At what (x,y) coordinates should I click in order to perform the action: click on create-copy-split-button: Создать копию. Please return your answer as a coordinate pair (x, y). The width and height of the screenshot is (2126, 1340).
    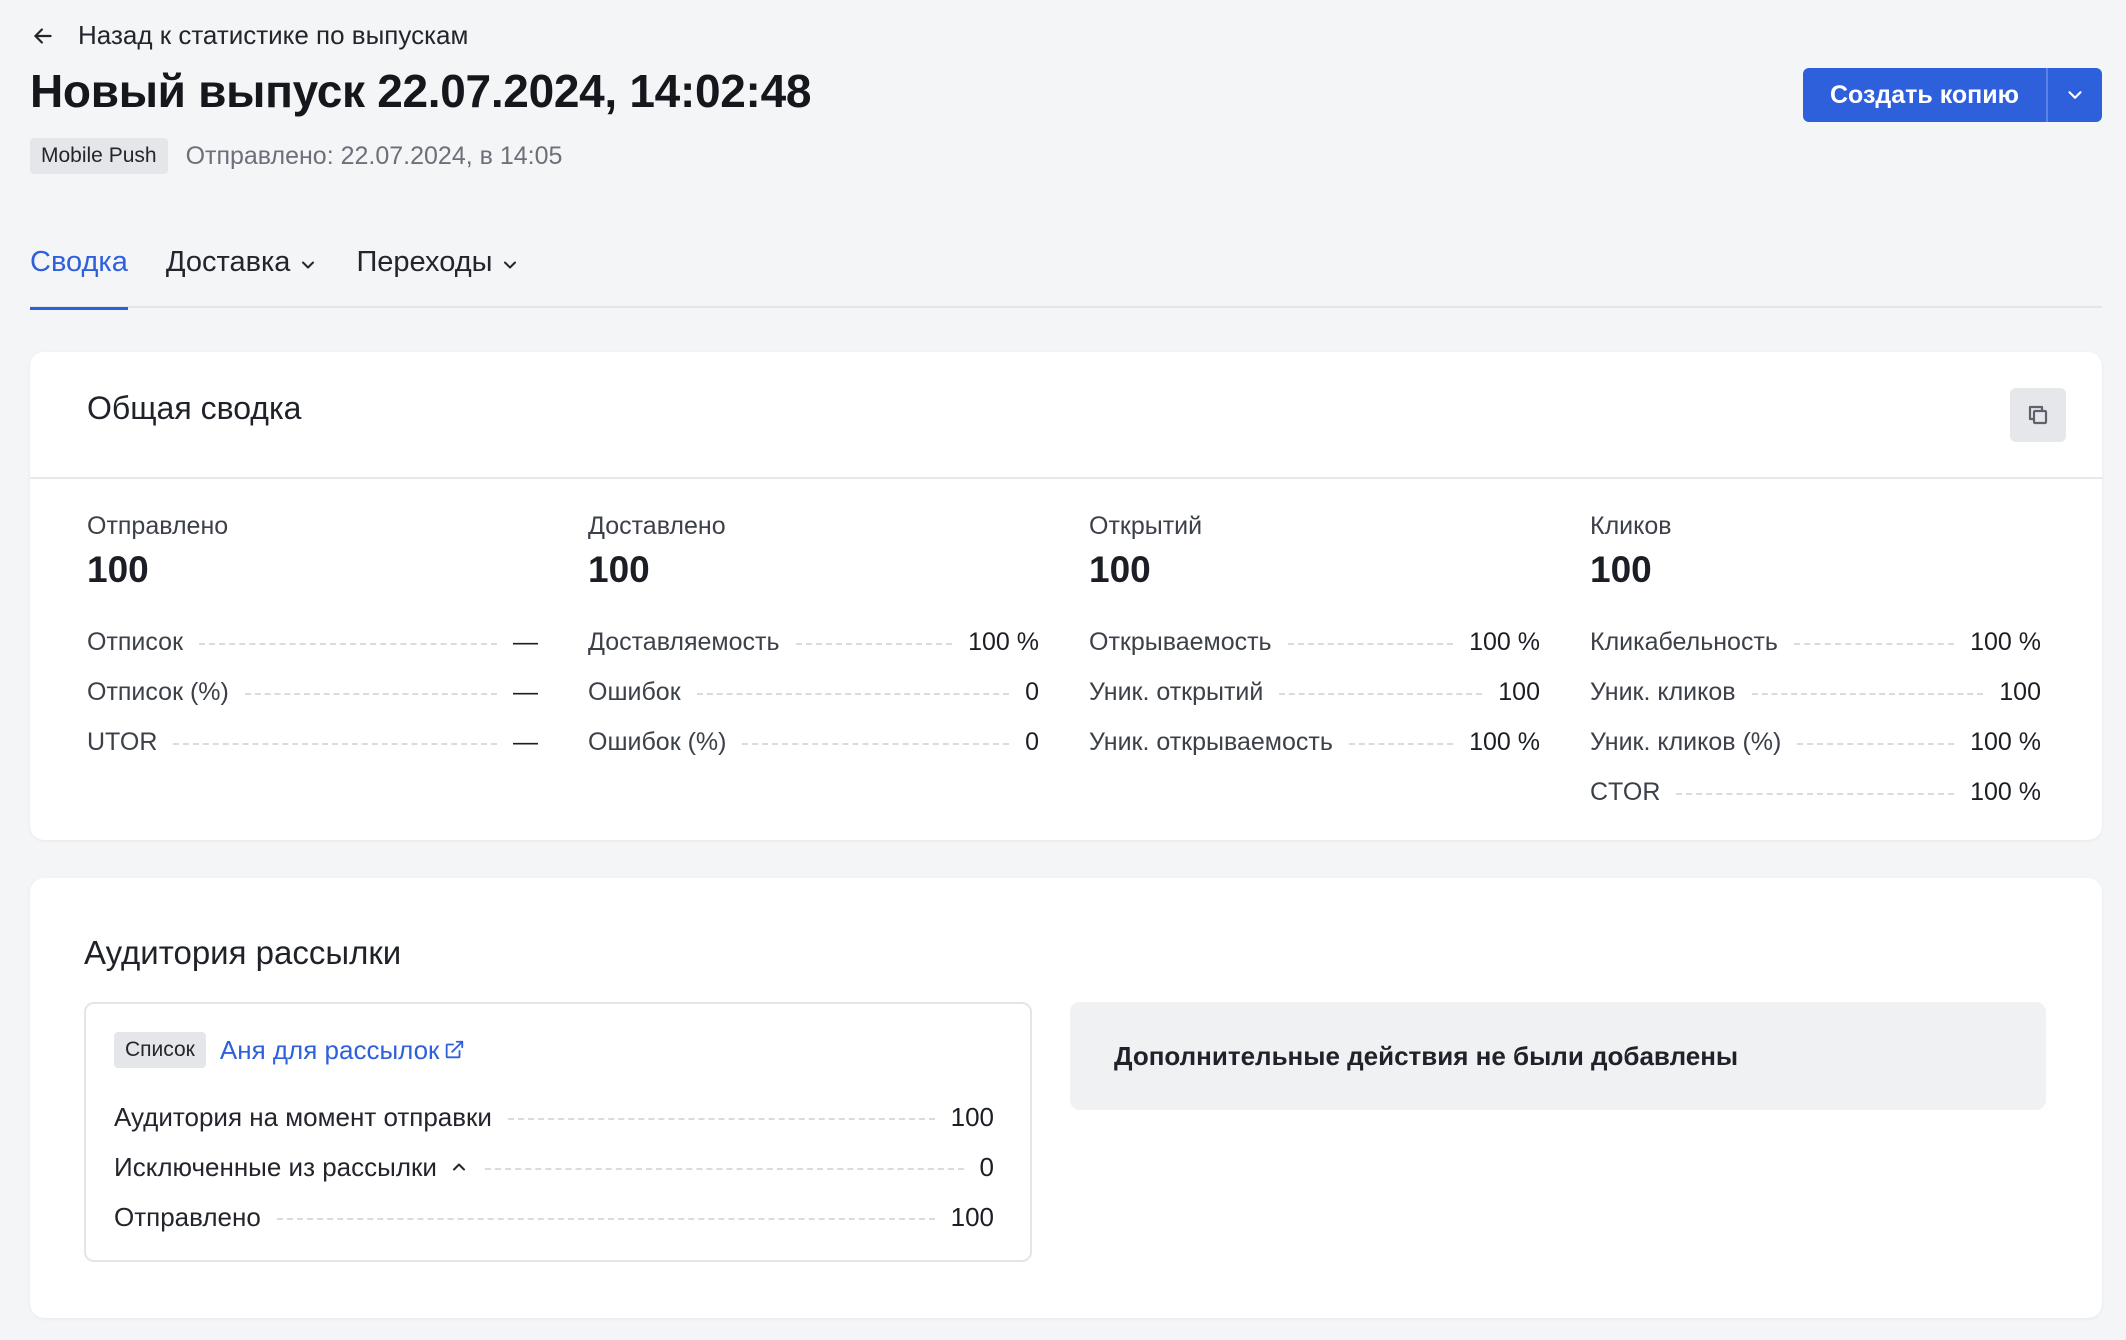
    Looking at the image, I should click on (1952, 95).